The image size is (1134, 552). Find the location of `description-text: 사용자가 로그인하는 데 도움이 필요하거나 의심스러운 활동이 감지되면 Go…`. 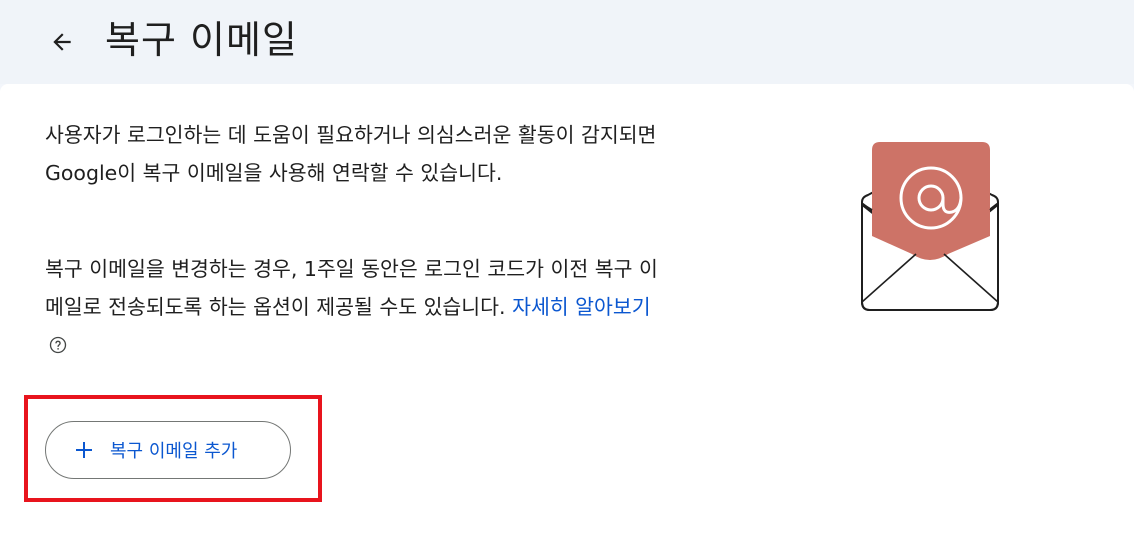

description-text: 사용자가 로그인하는 데 도움이 필요하거나 의심스러운 활동이 감지되면 Go… is located at coordinates (351, 154).